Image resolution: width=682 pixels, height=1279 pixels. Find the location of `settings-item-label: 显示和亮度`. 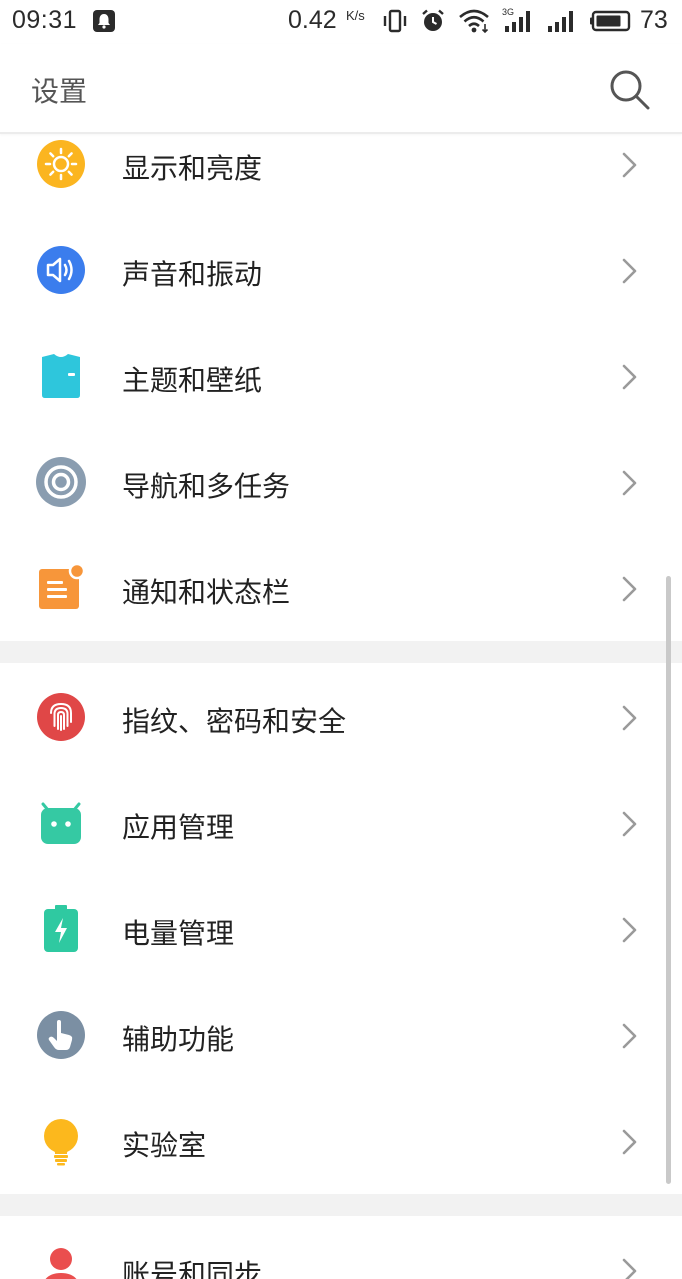

settings-item-label: 显示和亮度 is located at coordinates (192, 168).